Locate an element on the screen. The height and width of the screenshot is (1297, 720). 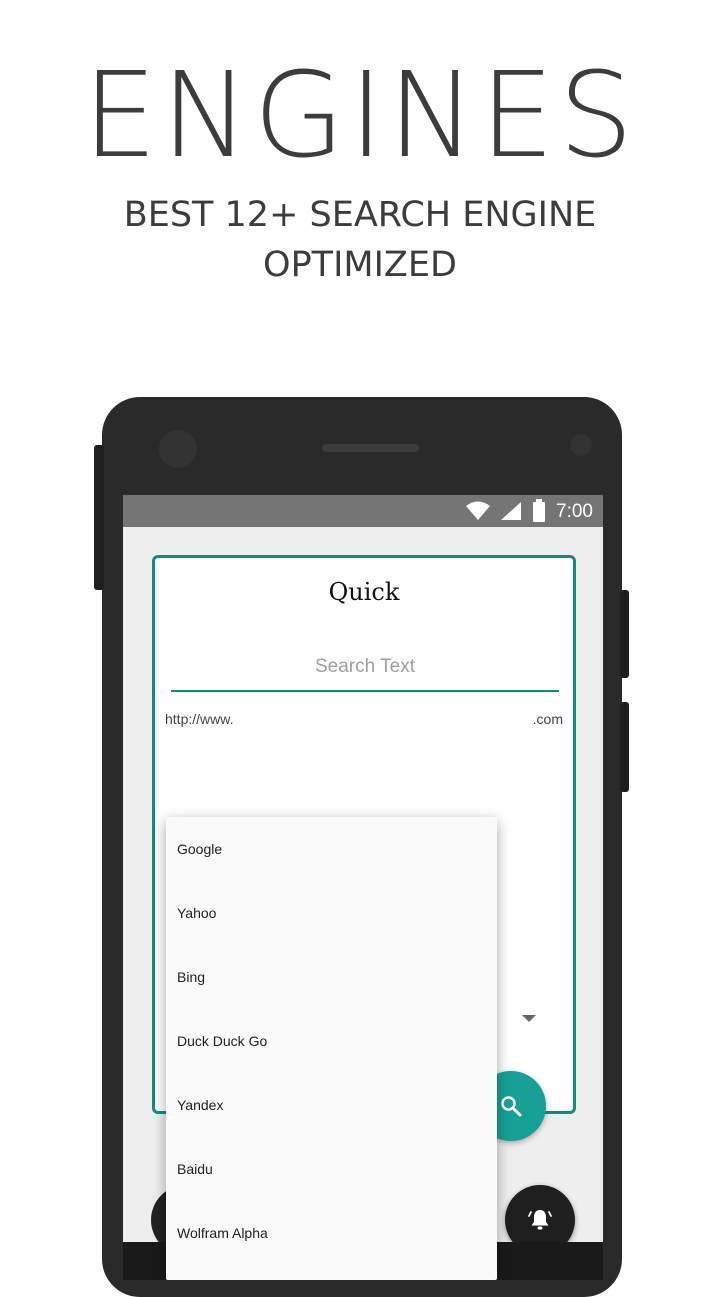
notification-bell-icon is located at coordinates (540, 1220).